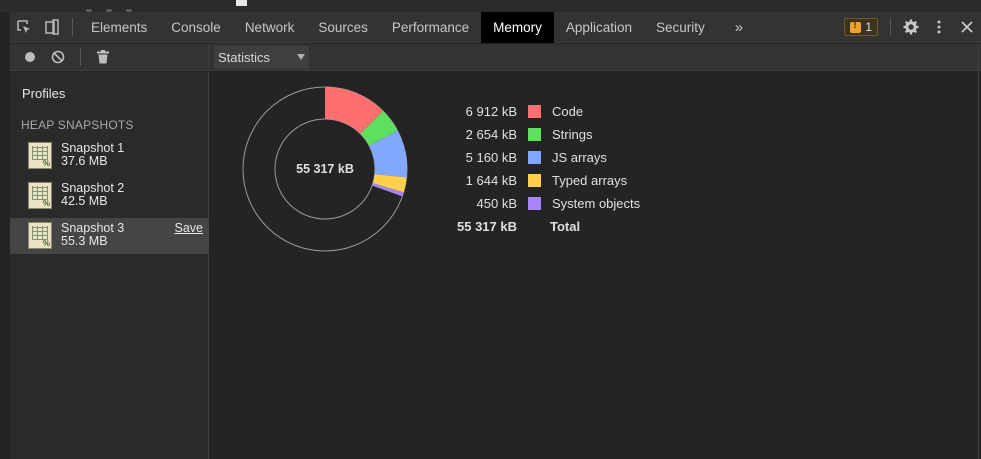 Image resolution: width=981 pixels, height=459 pixels. I want to click on tab-elements: Elements, so click(119, 27).